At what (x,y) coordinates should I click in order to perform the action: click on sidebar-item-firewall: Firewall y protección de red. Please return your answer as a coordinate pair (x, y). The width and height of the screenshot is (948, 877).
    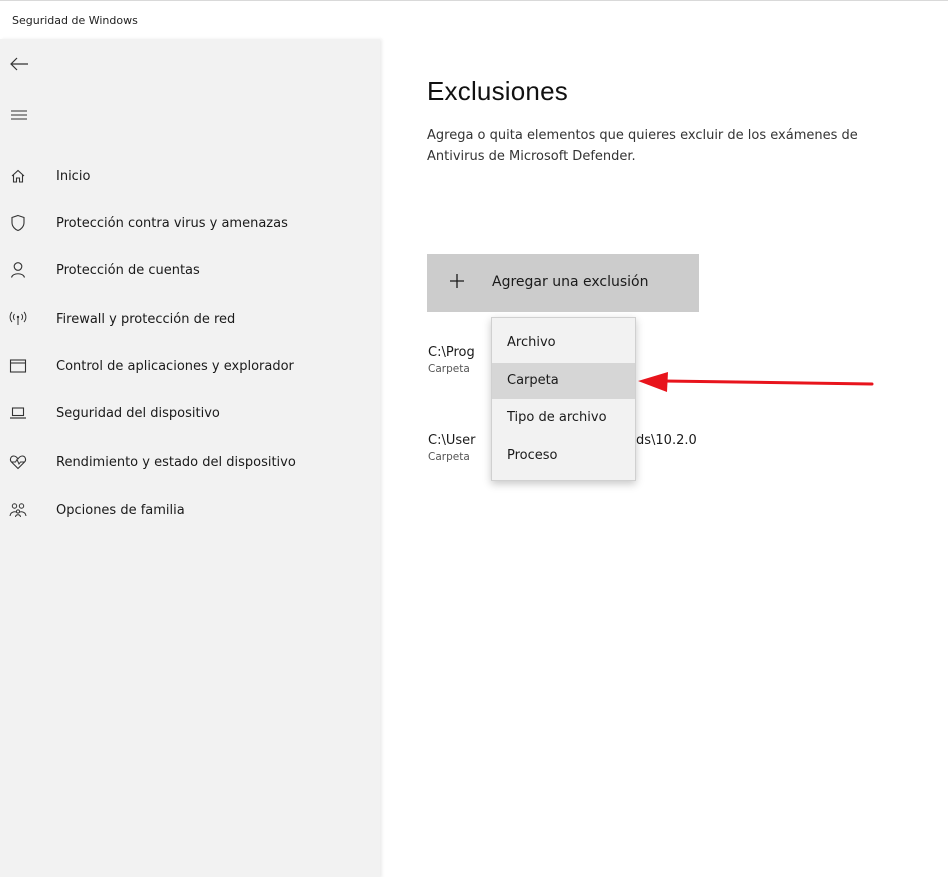
    Looking at the image, I should click on (190, 319).